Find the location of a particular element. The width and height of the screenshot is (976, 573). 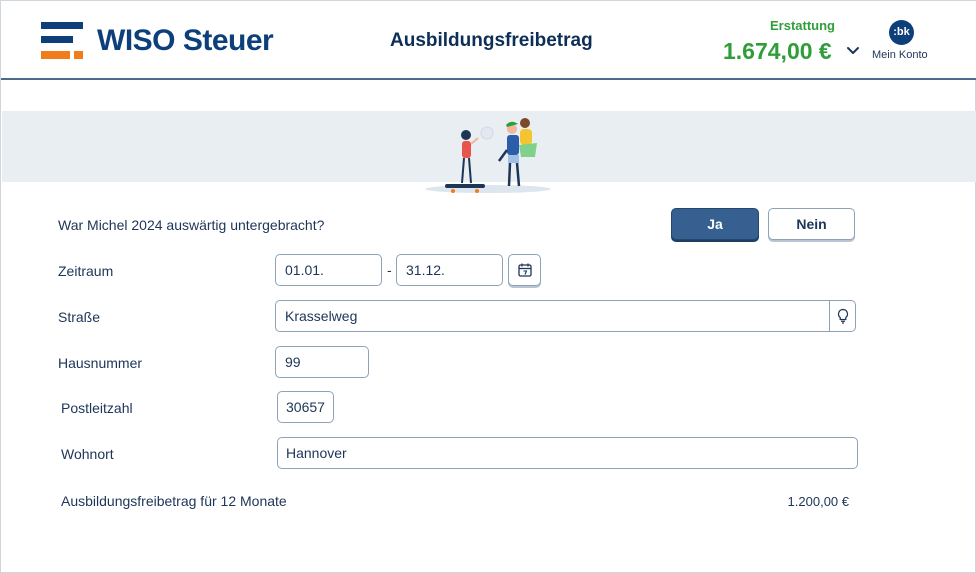

city-input: Hannover is located at coordinates (567, 453).